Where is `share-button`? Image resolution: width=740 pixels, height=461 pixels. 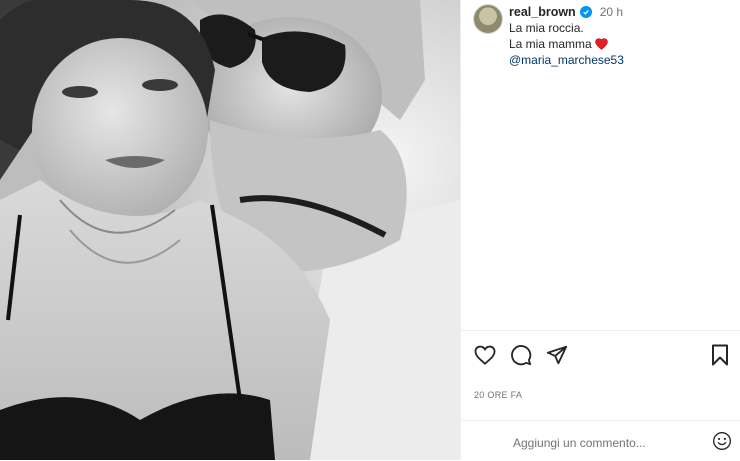
share-button is located at coordinates (557, 355).